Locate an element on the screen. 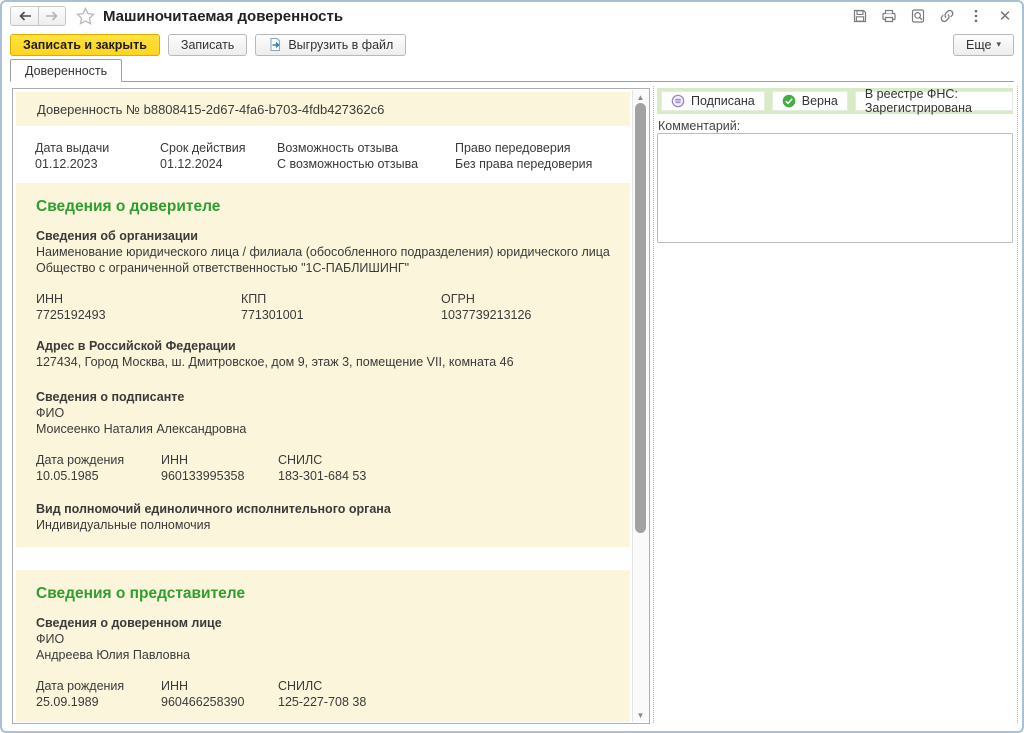 This screenshot has height=733, width=1024. chevron-down-icon: ▾ is located at coordinates (998, 44).